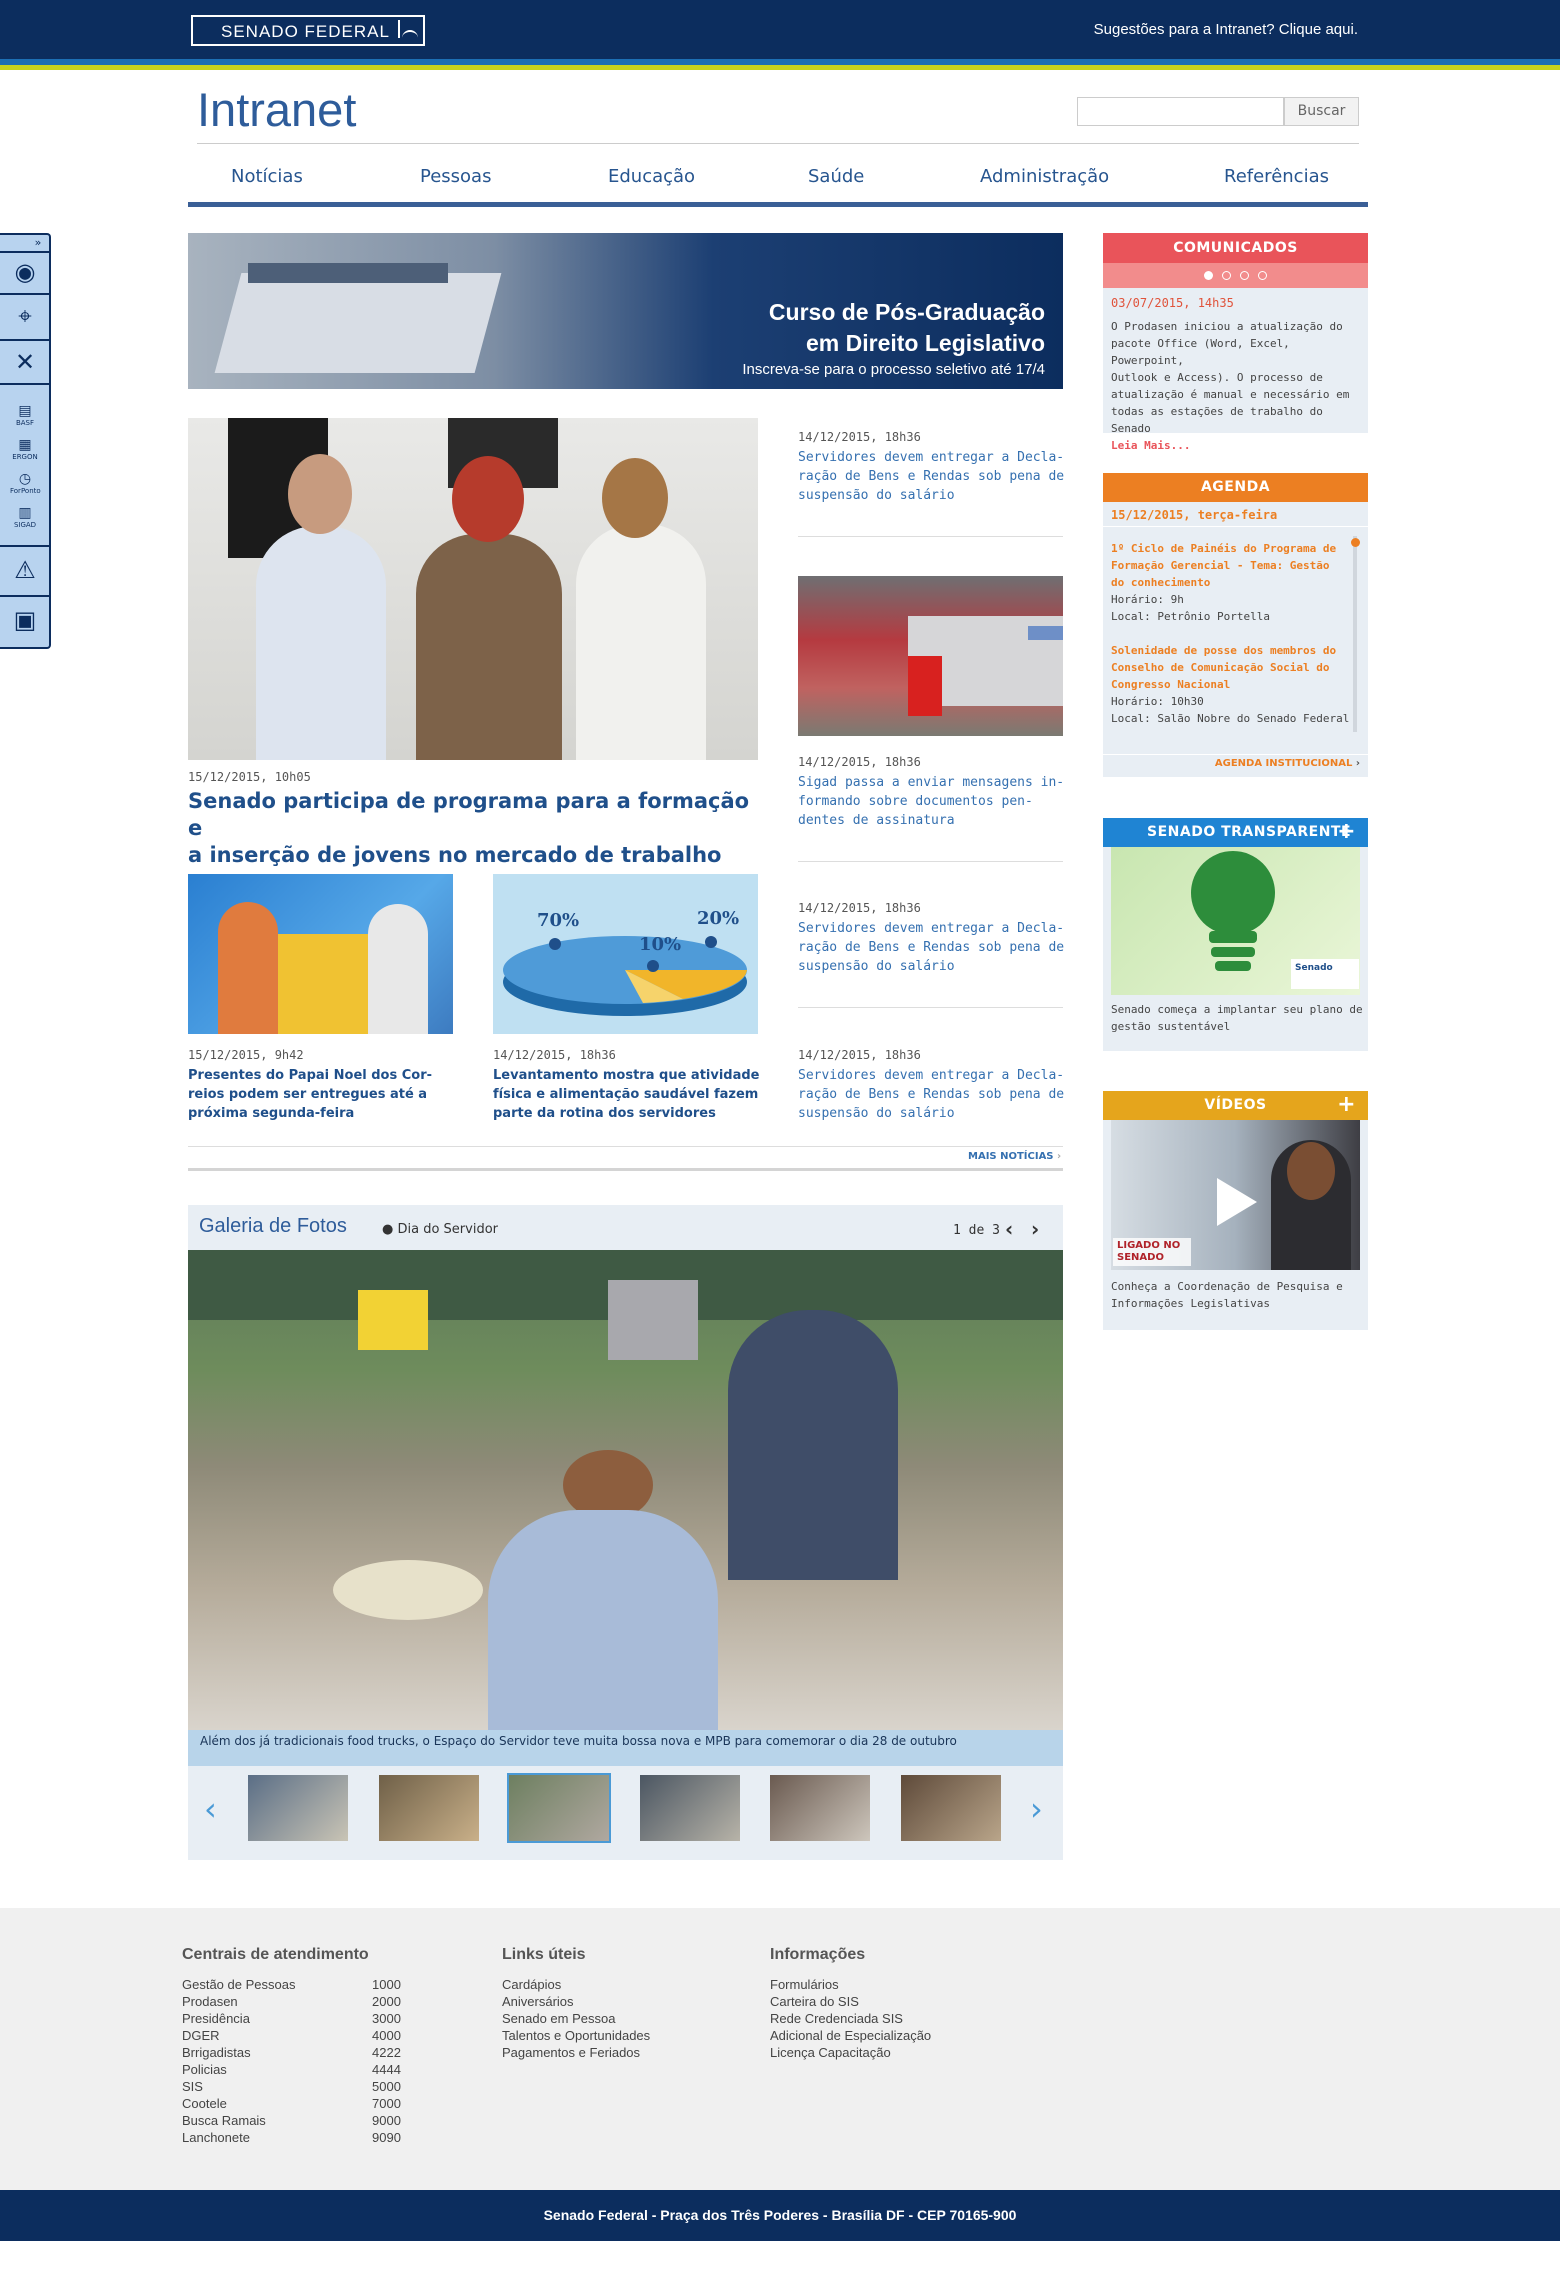 Image resolution: width=1560 pixels, height=2286 pixels. I want to click on pie-infographic: 70% 10% 20%, so click(625, 954).